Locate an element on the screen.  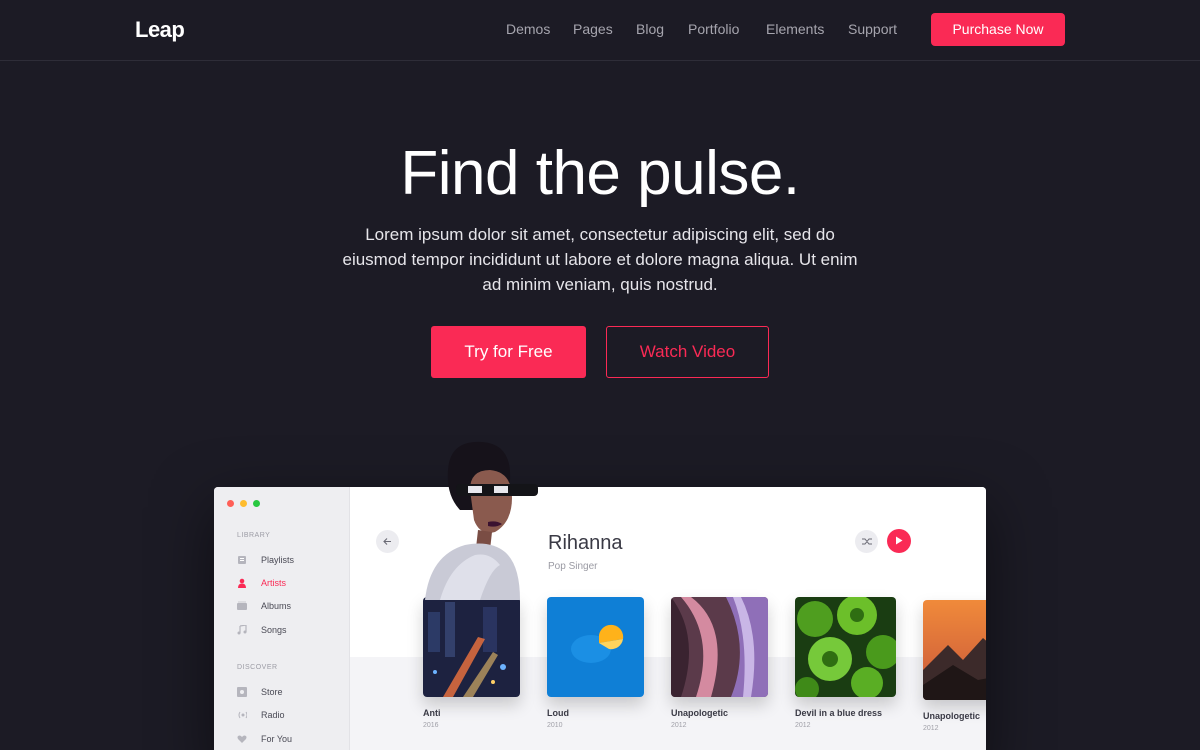
album-art-unapologetic is located at coordinates (719, 647).